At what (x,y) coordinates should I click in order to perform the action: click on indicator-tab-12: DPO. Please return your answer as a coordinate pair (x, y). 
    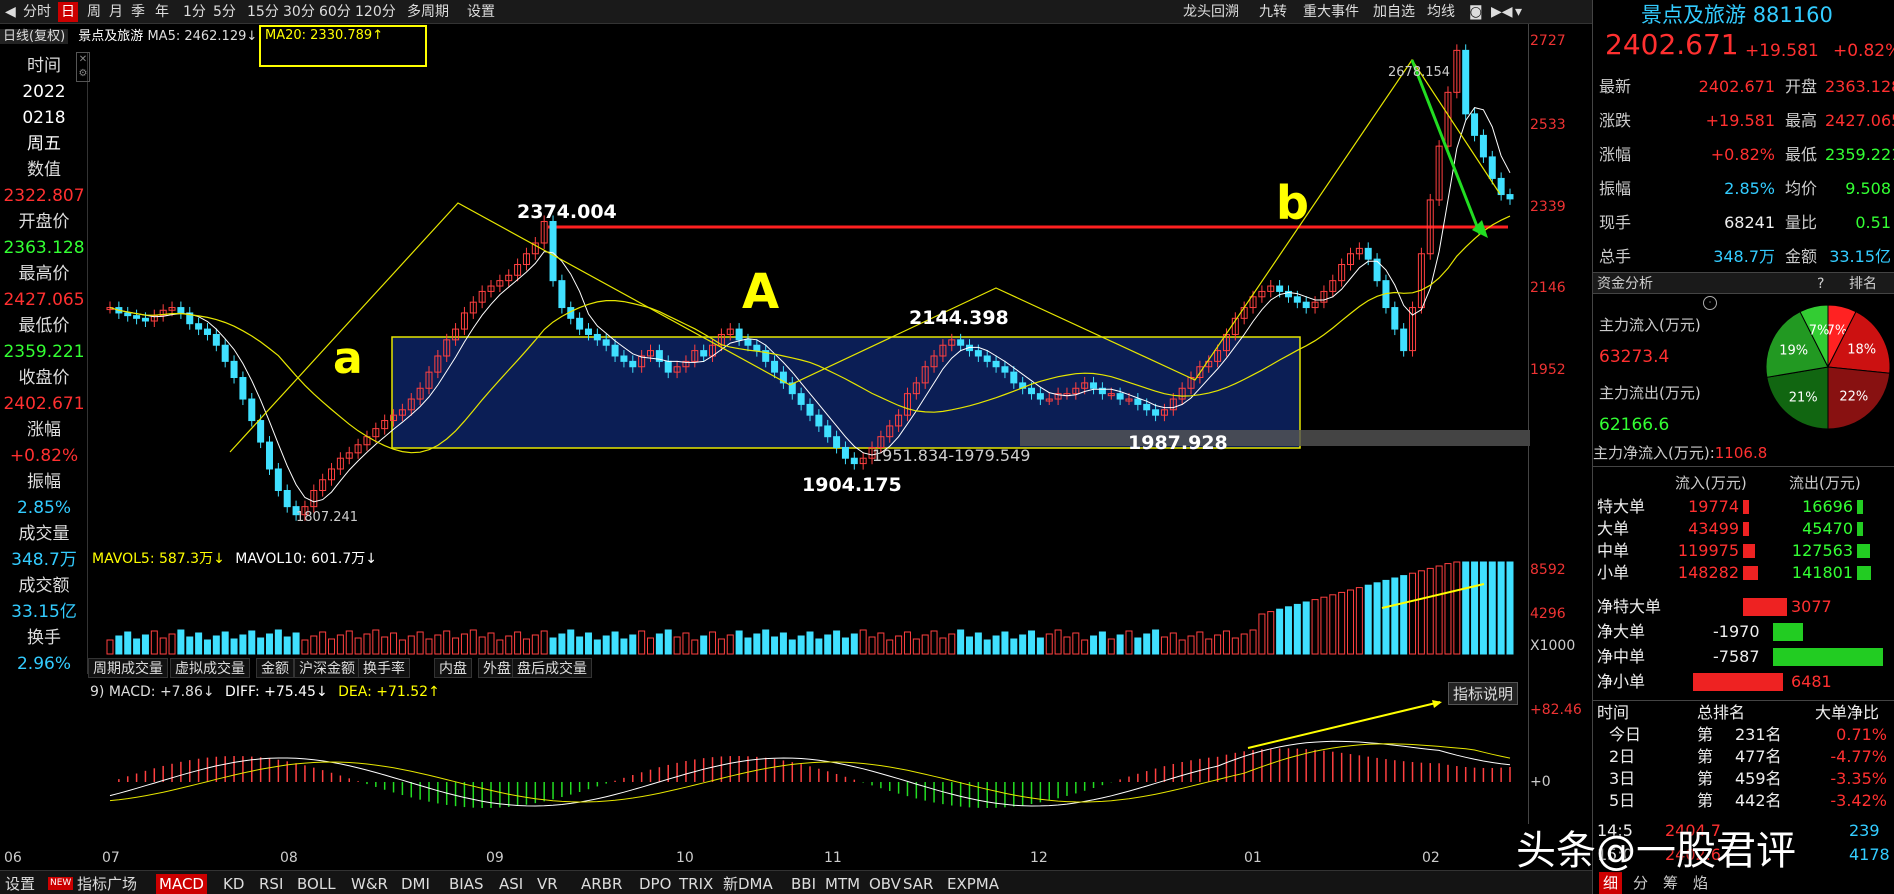
    Looking at the image, I should click on (655, 884).